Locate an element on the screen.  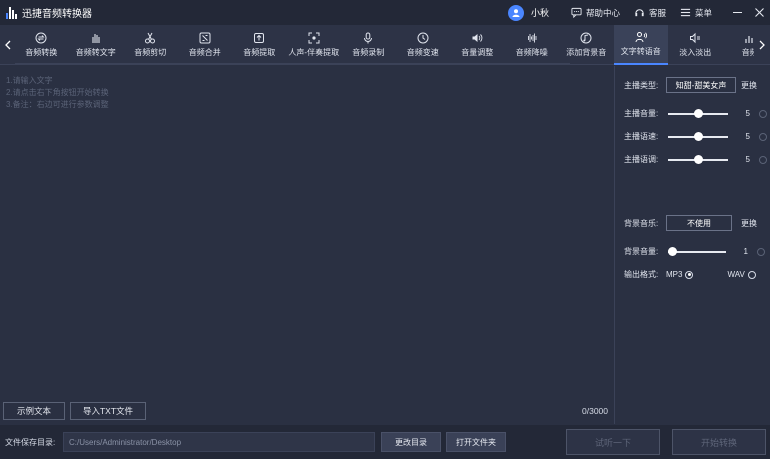
voice-type-select: 知甜-甜美女声 is located at coordinates (701, 85).